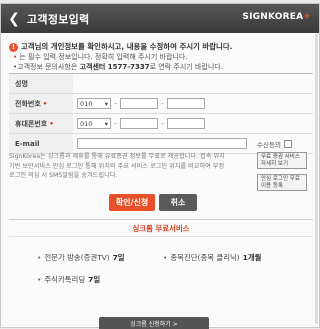  What do you see at coordinates (276, 17) in the screenshot?
I see `signkorea-logo: SIGNKOREA+` at bounding box center [276, 17].